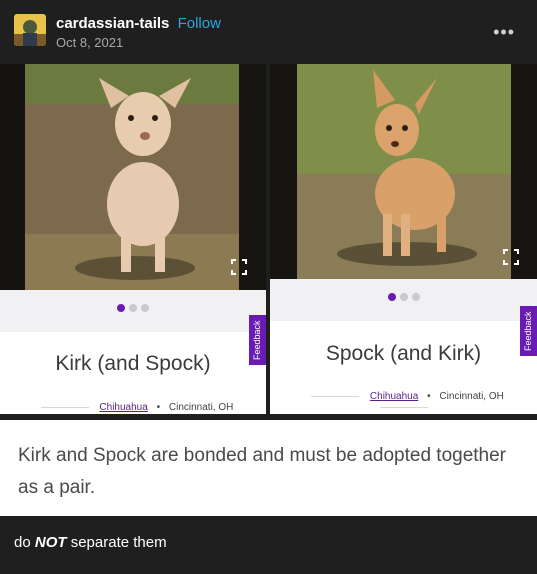 This screenshot has width=537, height=574. I want to click on follow-button: Follow, so click(199, 23).